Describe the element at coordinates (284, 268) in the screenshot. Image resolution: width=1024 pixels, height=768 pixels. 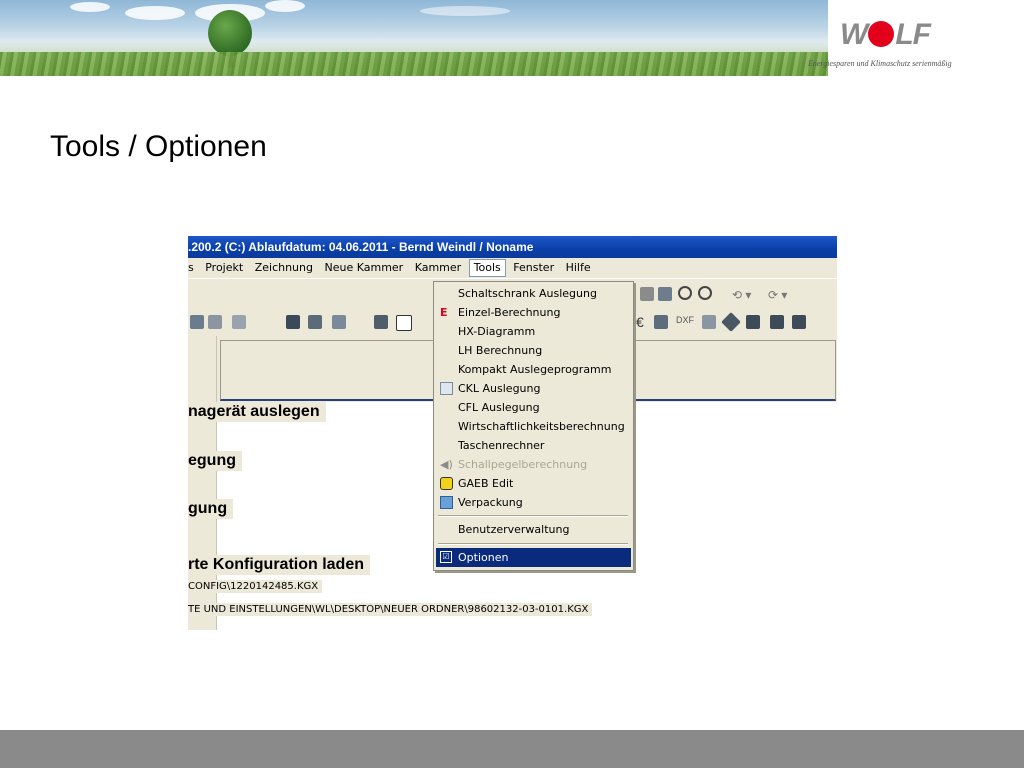
I see `menu-item-zeichnung: Zeichnung` at that location.